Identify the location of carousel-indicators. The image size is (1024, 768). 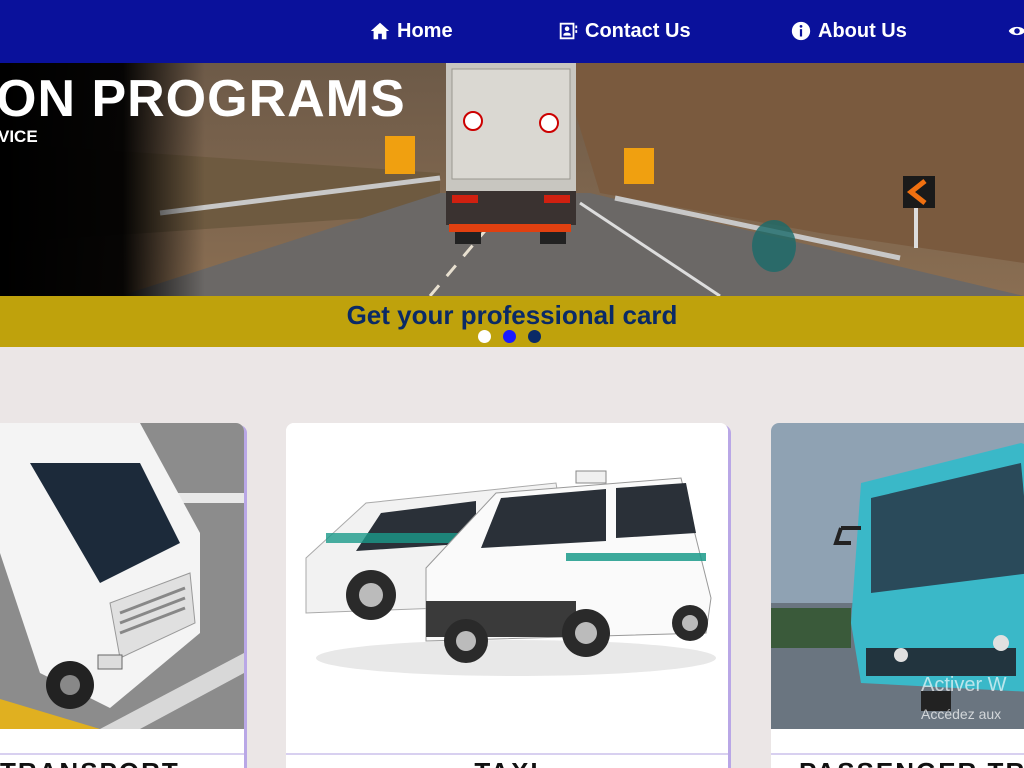
(509, 336).